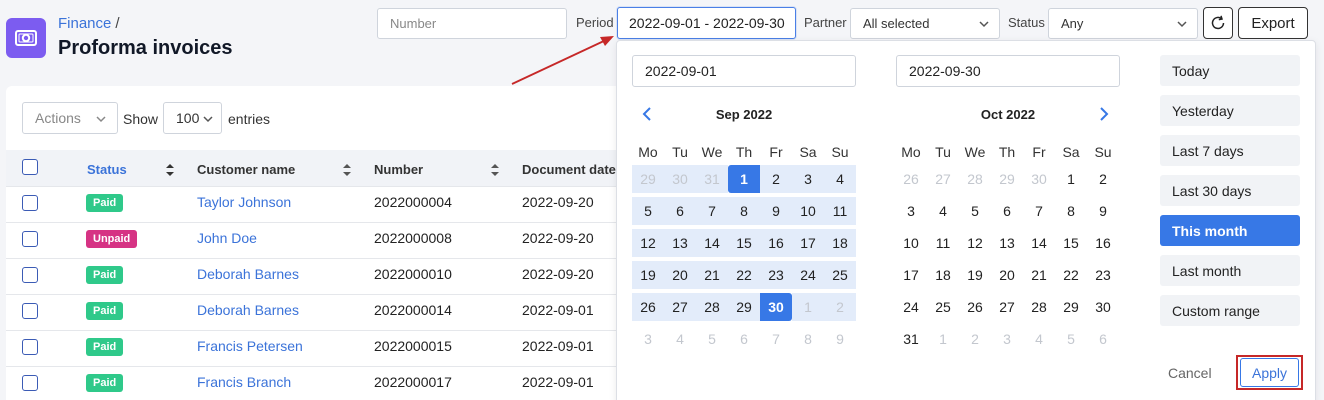 This screenshot has width=1324, height=400. I want to click on range-option-today: Today, so click(1230, 70).